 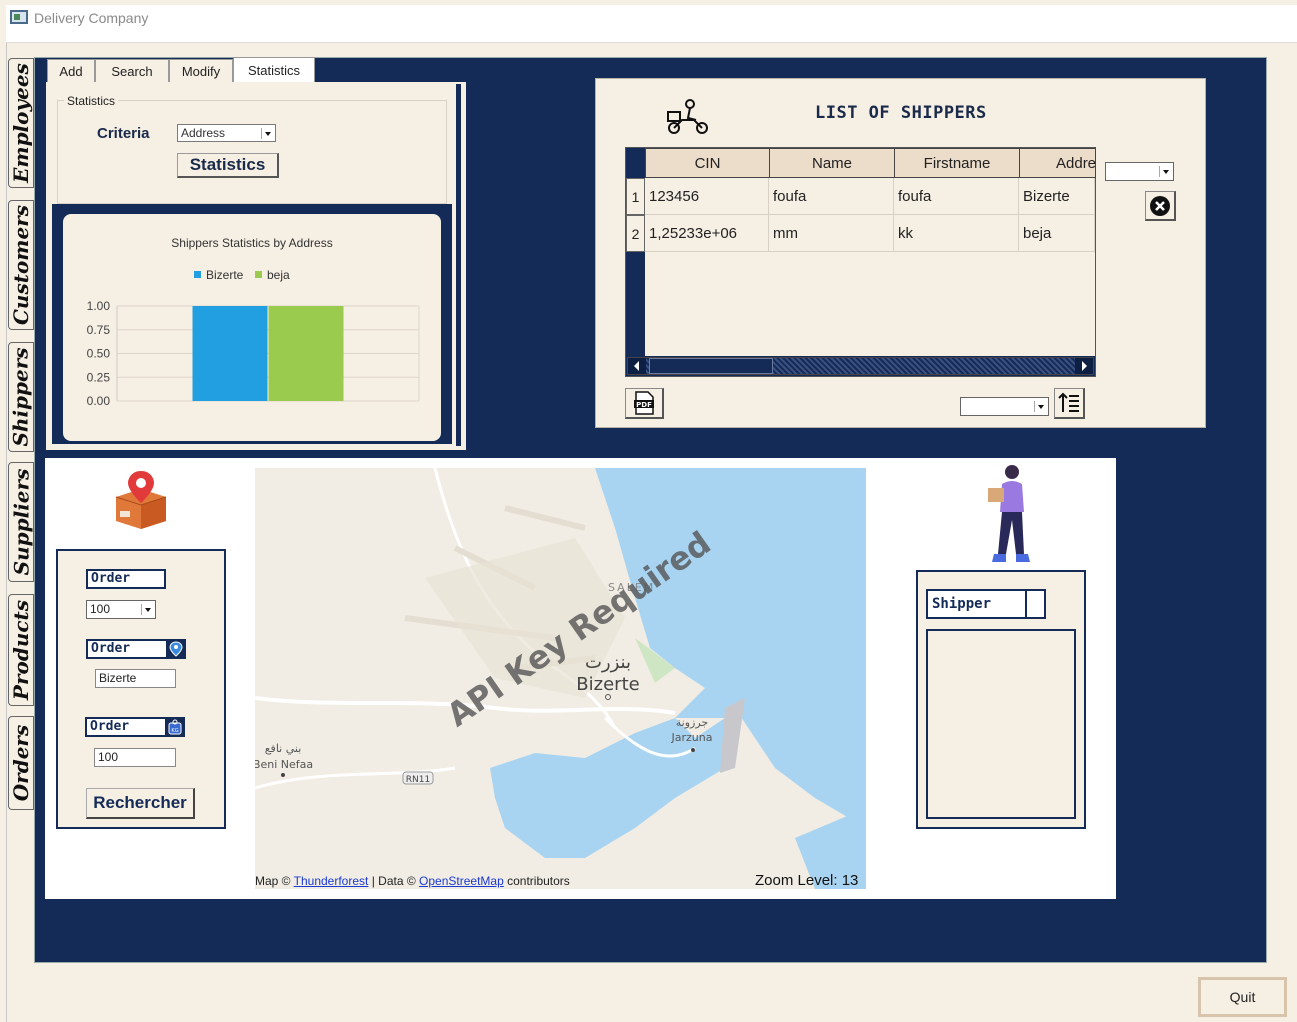 I want to click on side-tab-shippers: Shippers, so click(x=21, y=397).